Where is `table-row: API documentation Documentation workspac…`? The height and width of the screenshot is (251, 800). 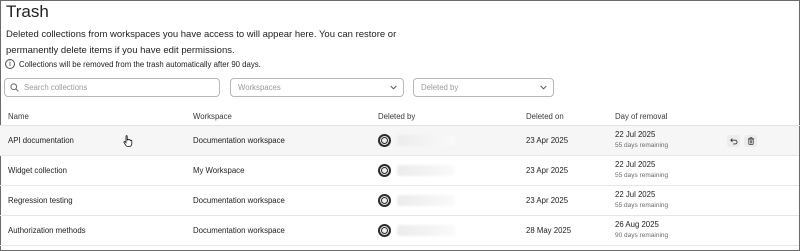
table-row: API documentation Documentation workspac… is located at coordinates (399, 141).